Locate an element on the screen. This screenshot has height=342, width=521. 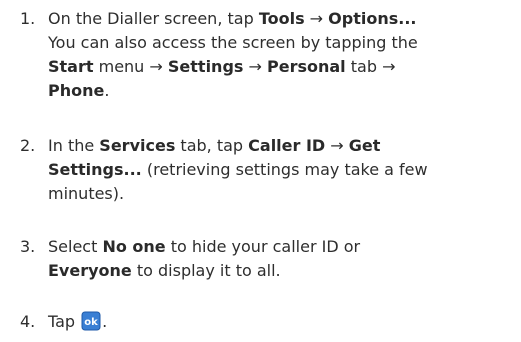
bold-term: Tools is located at coordinates (281, 18).